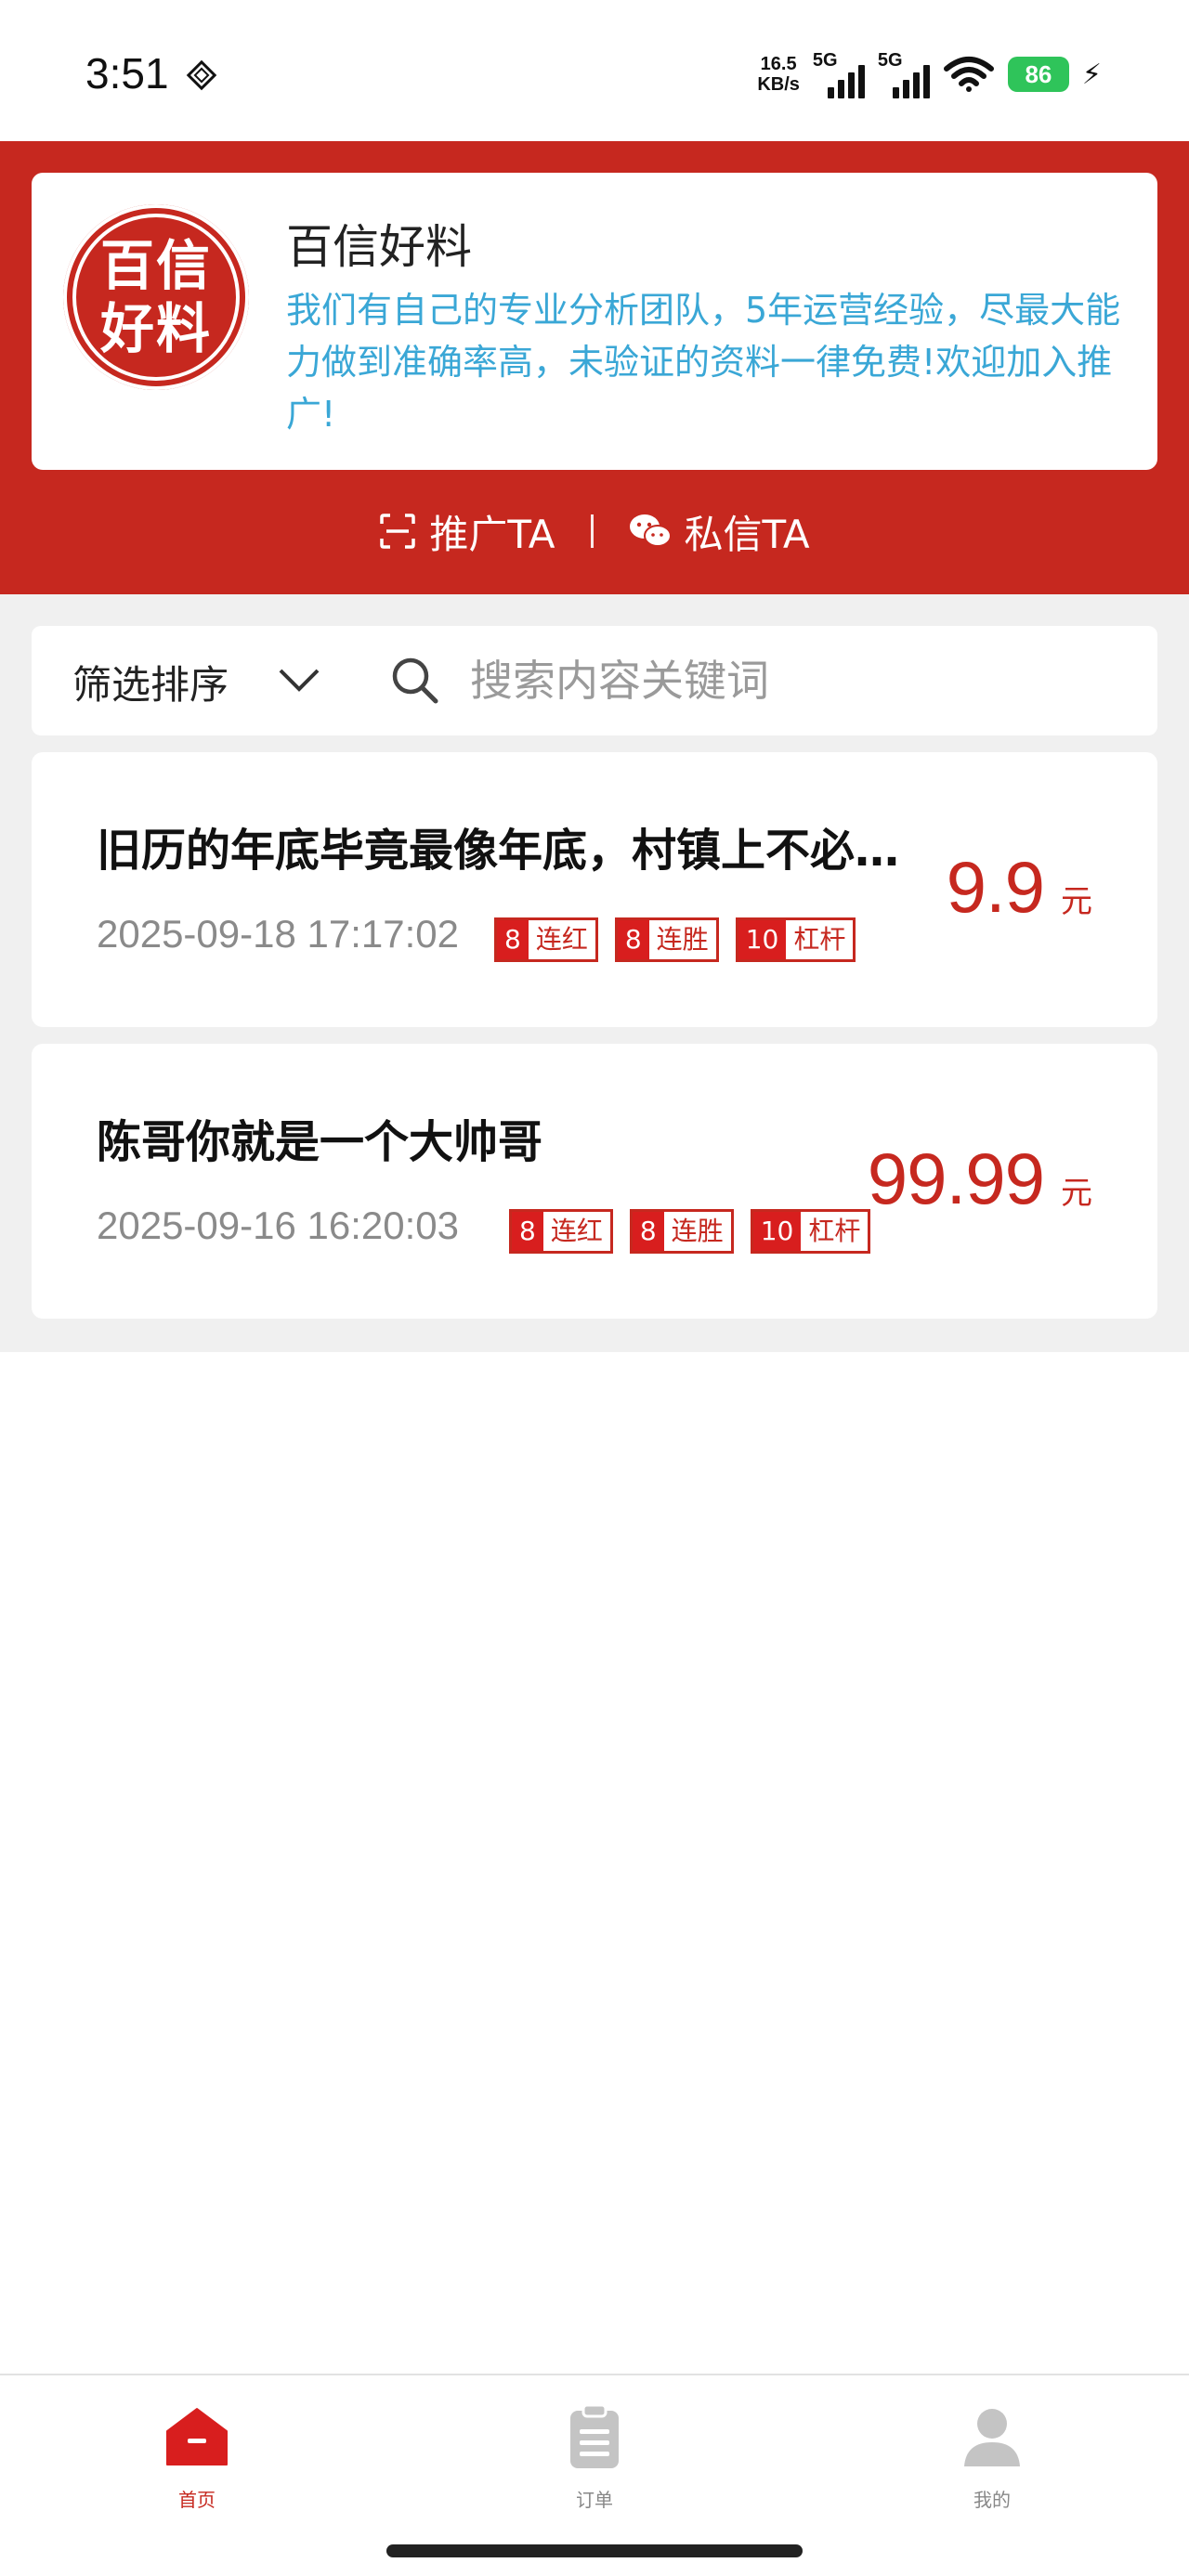 This screenshot has width=1189, height=2576. I want to click on action-divider, so click(592, 531).